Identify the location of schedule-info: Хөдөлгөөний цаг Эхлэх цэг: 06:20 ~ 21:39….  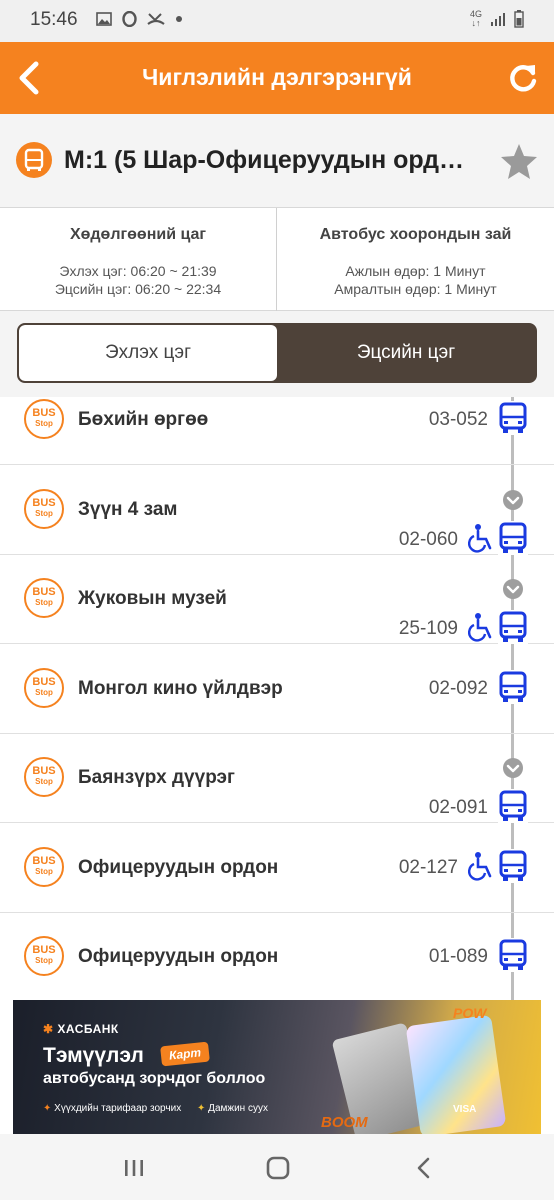
(138, 259).